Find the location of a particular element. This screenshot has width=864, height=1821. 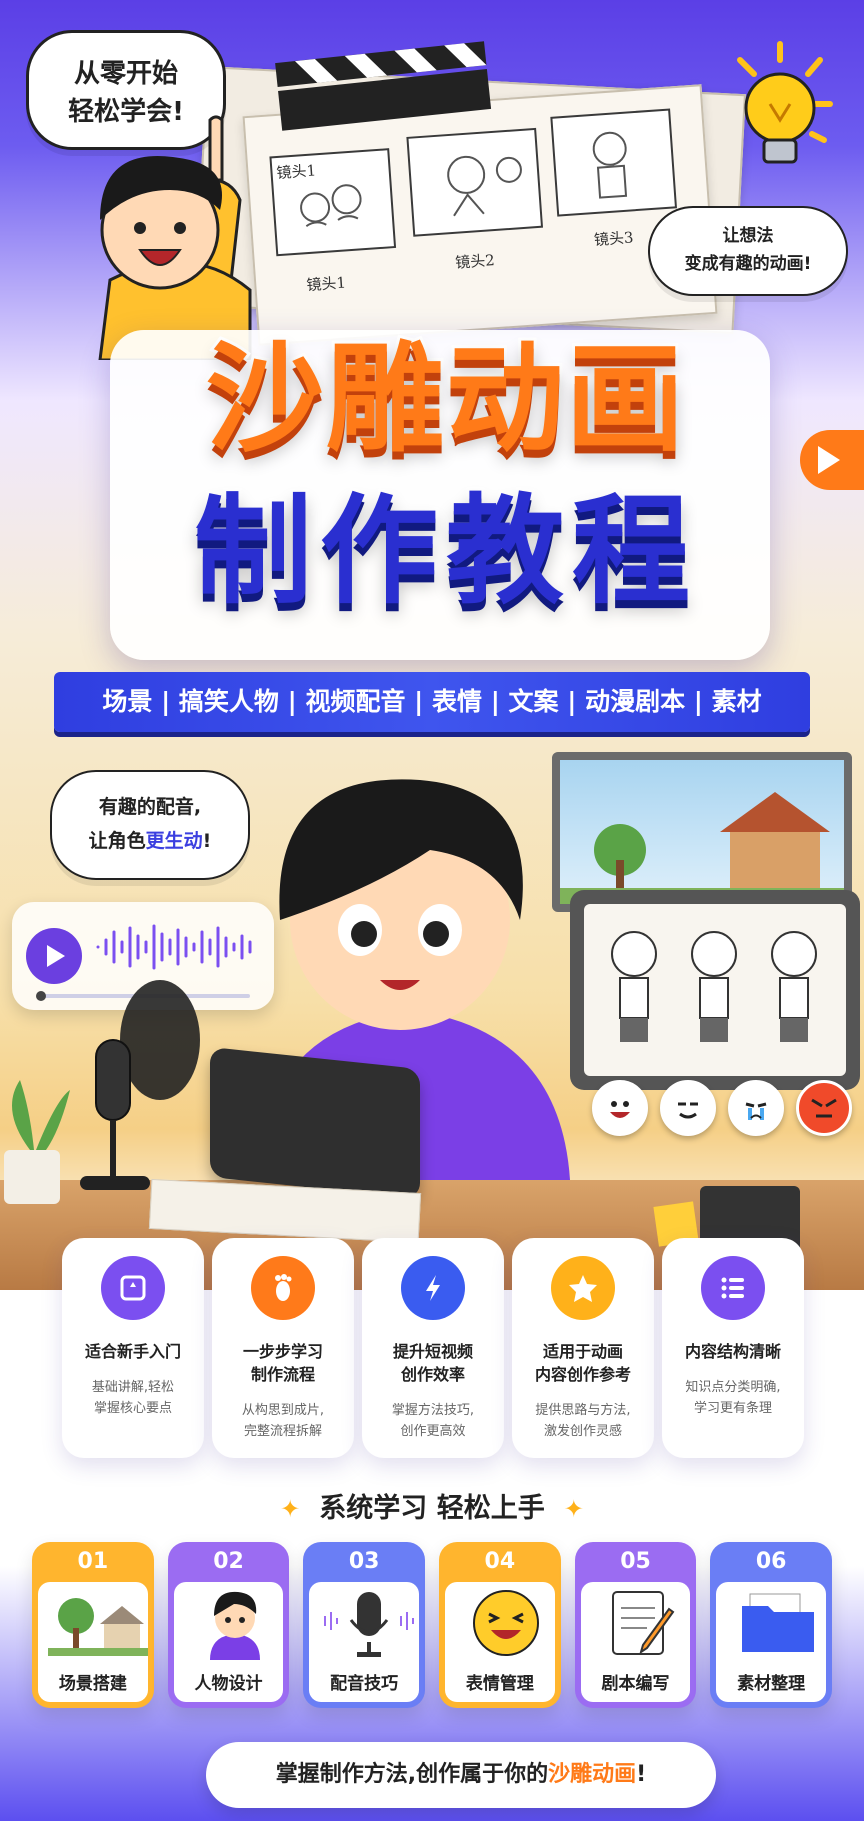

list-icon is located at coordinates (733, 1288).